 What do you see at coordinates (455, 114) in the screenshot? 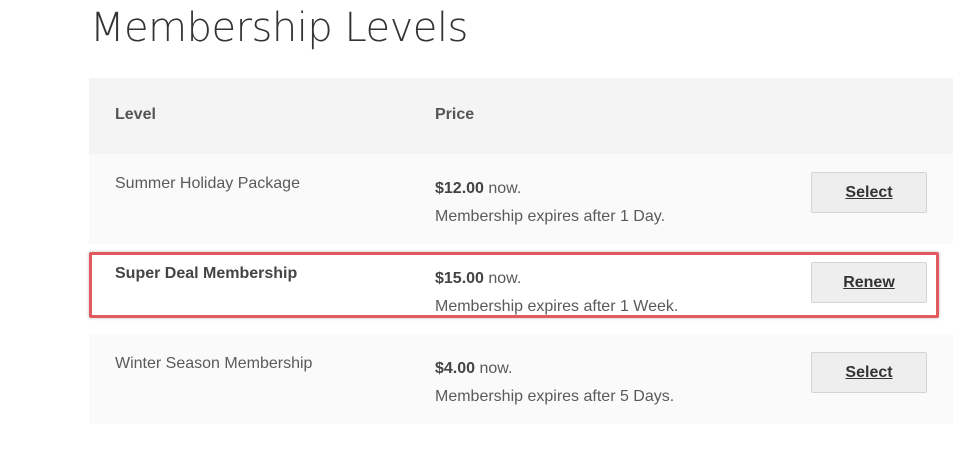
I see `column-header-price: Price` at bounding box center [455, 114].